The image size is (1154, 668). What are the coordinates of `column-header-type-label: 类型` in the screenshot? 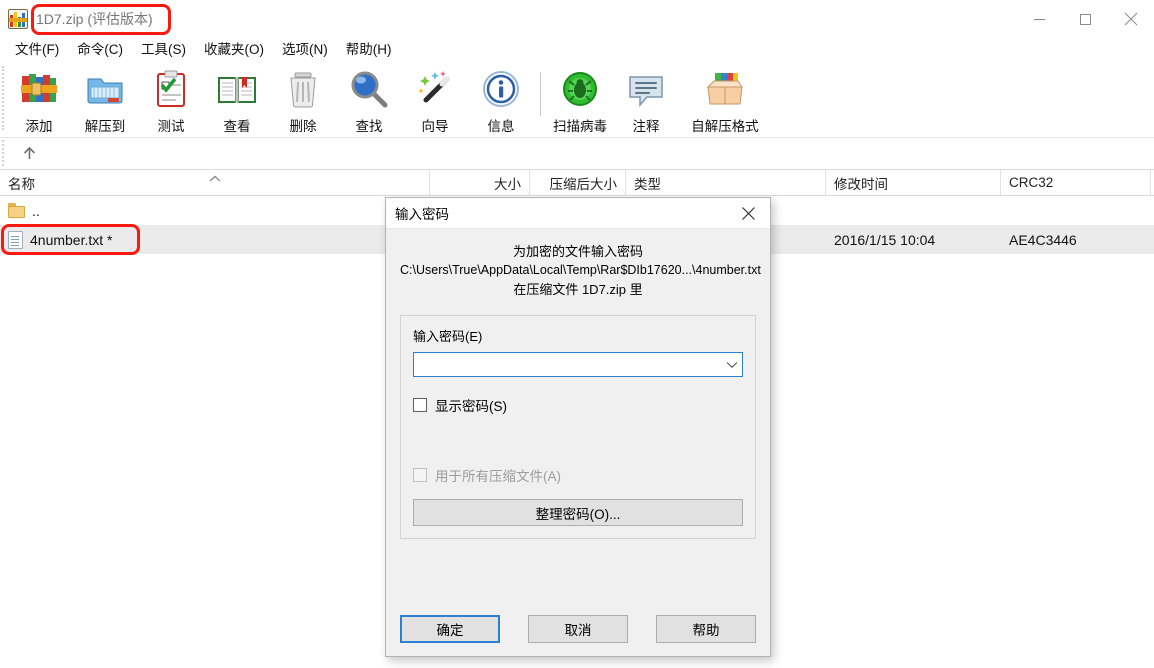 It's located at (647, 184).